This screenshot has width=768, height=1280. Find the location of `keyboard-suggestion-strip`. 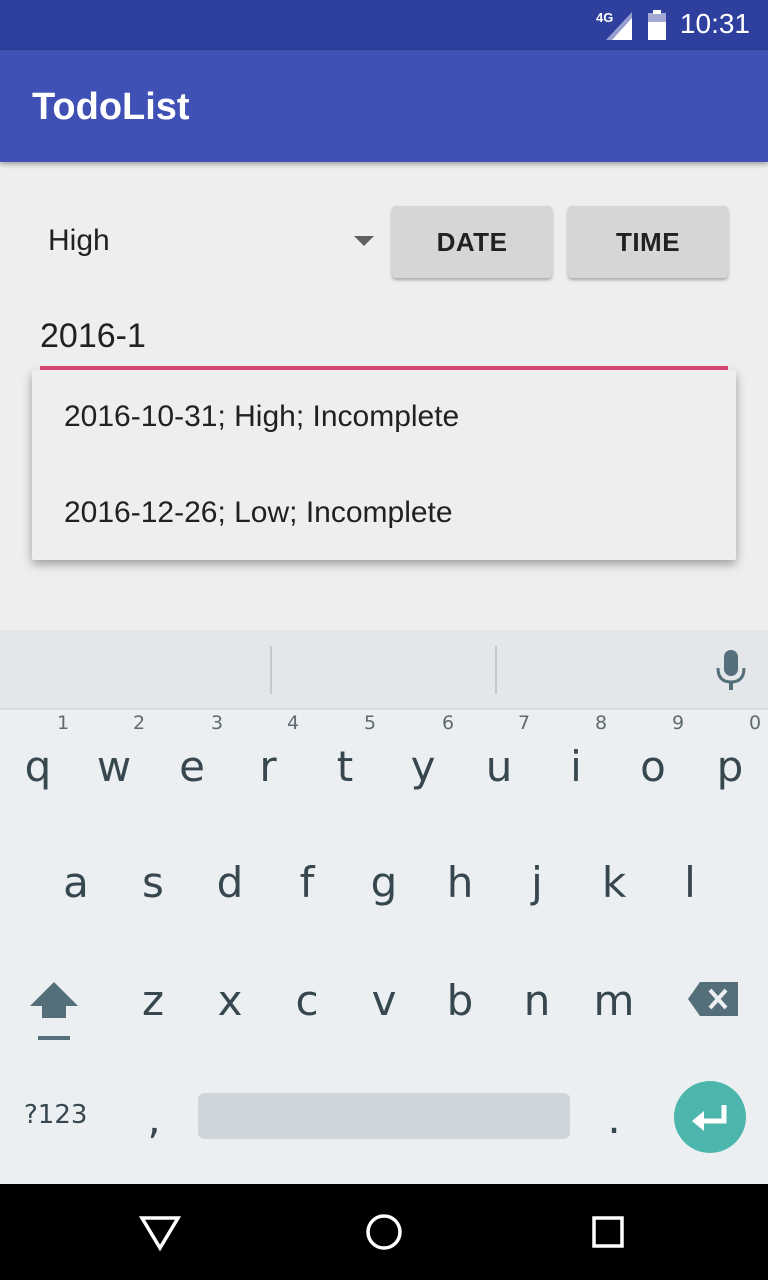

keyboard-suggestion-strip is located at coordinates (384, 670).